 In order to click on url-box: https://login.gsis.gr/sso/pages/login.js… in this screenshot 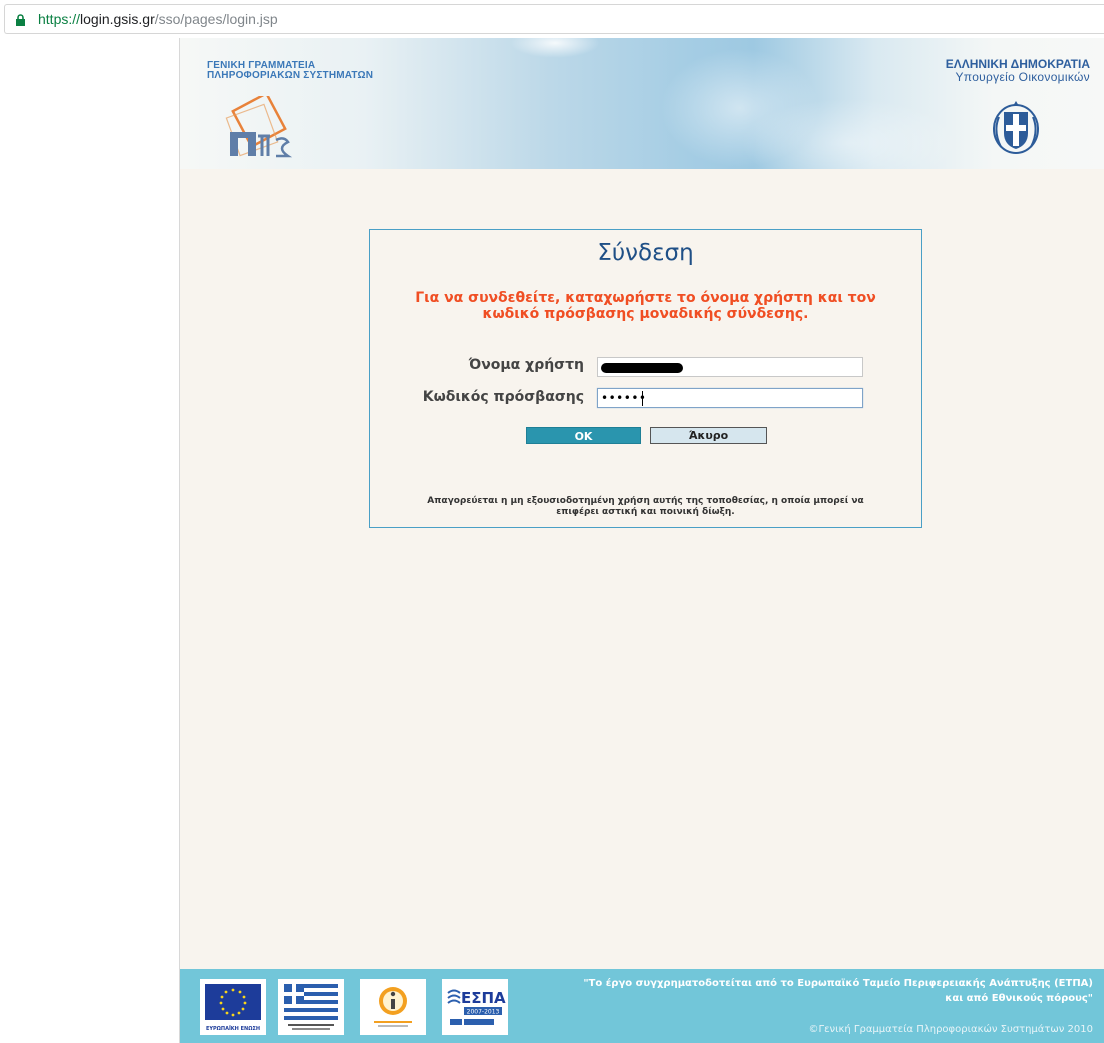, I will do `click(554, 19)`.